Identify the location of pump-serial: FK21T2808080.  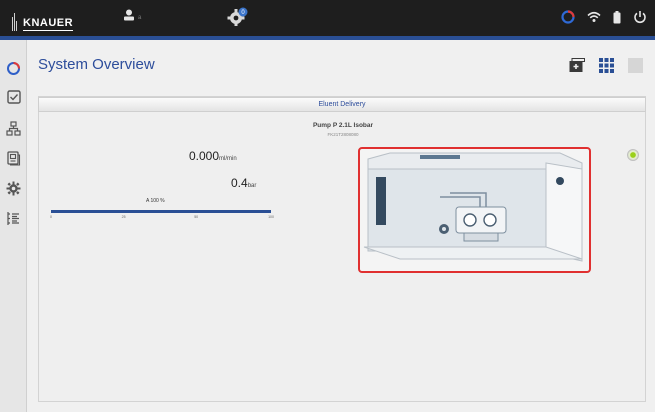
(343, 134).